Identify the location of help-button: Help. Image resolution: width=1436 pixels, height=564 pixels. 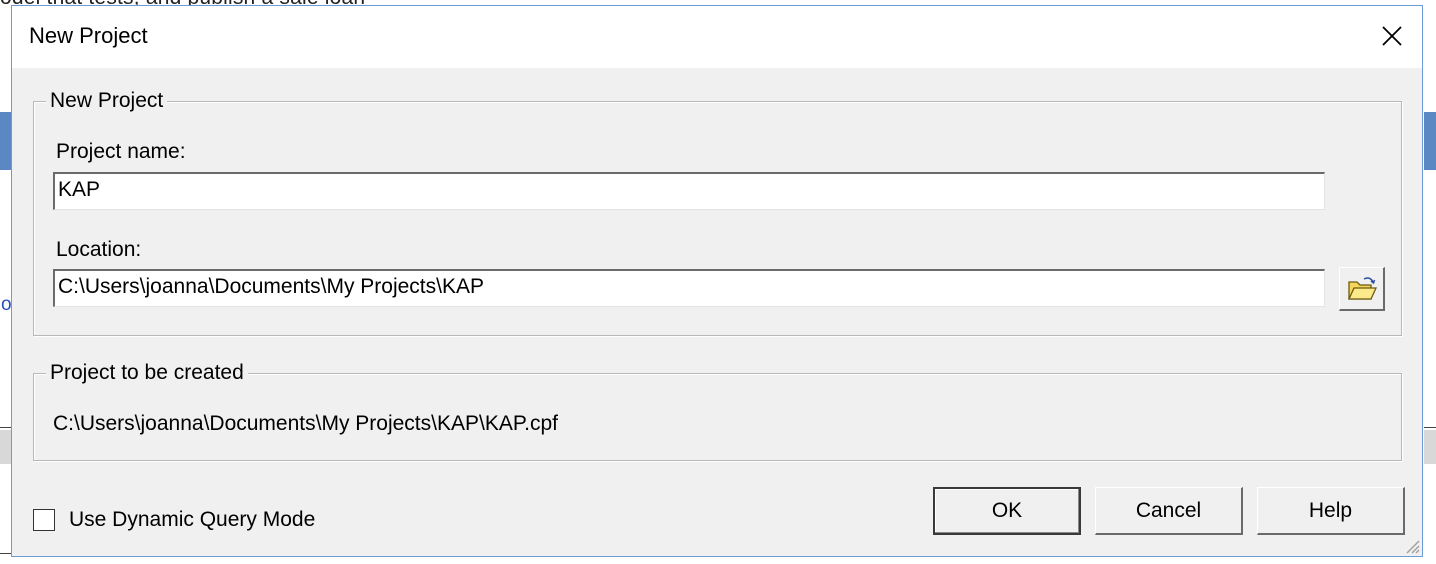
(1331, 511).